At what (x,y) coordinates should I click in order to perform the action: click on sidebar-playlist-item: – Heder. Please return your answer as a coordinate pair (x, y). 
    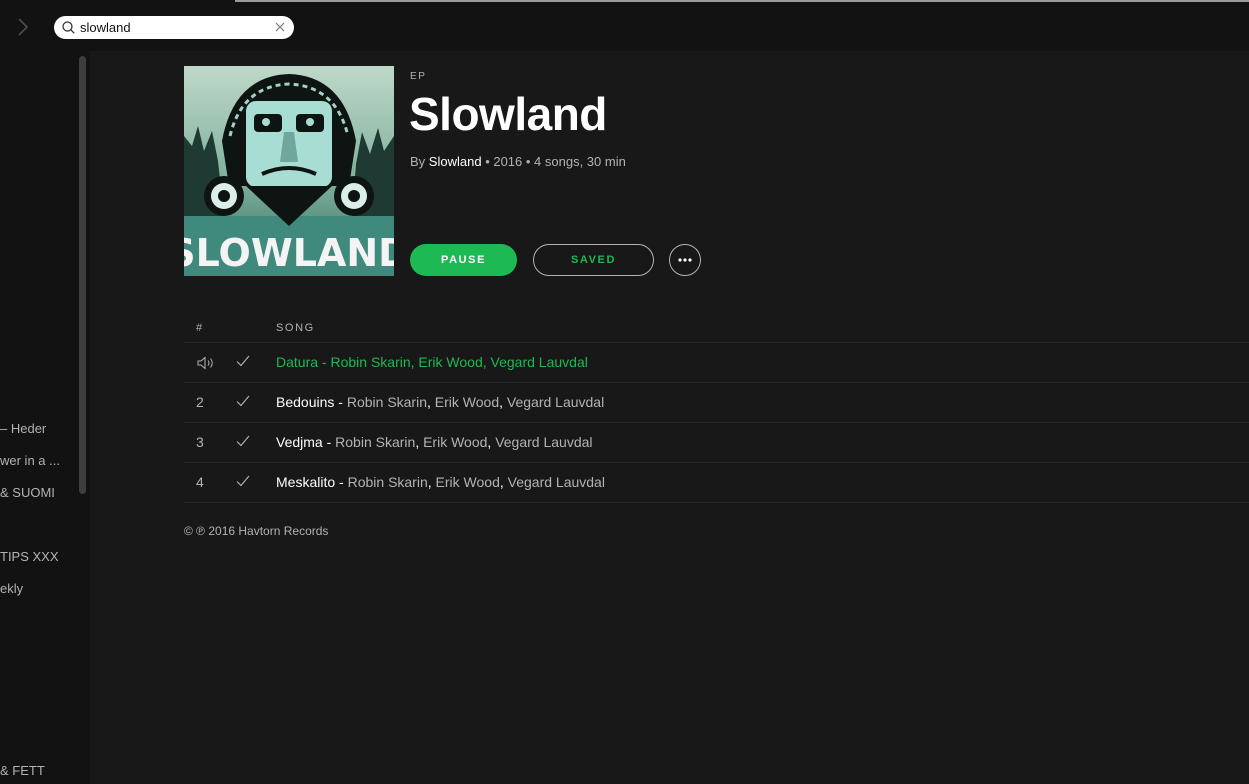
    Looking at the image, I should click on (38, 429).